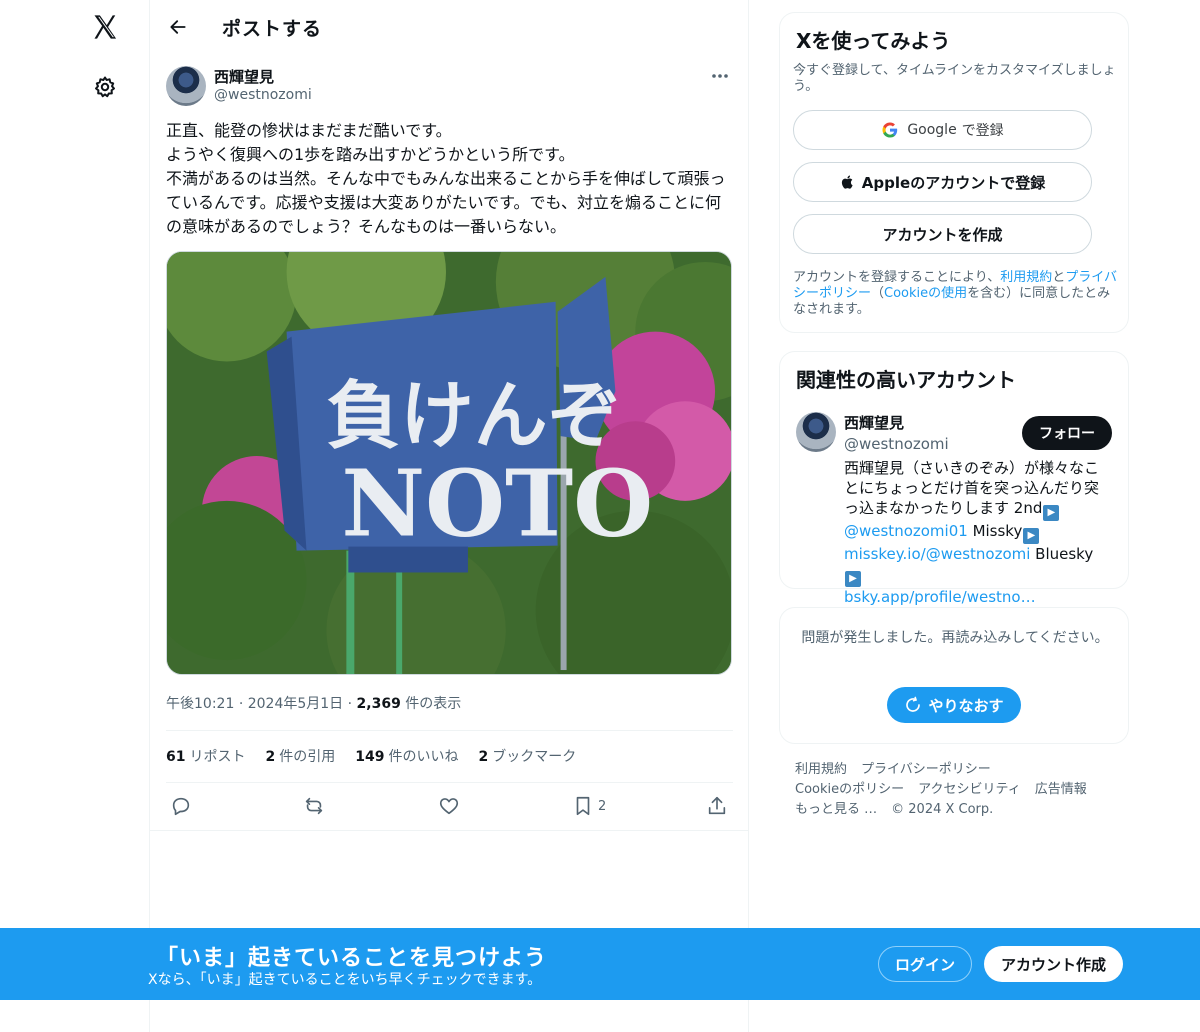 This screenshot has height=1032, width=1200. Describe the element at coordinates (450, 86) in the screenshot. I see `post-author: 西輝望見 @westnozomi` at that location.